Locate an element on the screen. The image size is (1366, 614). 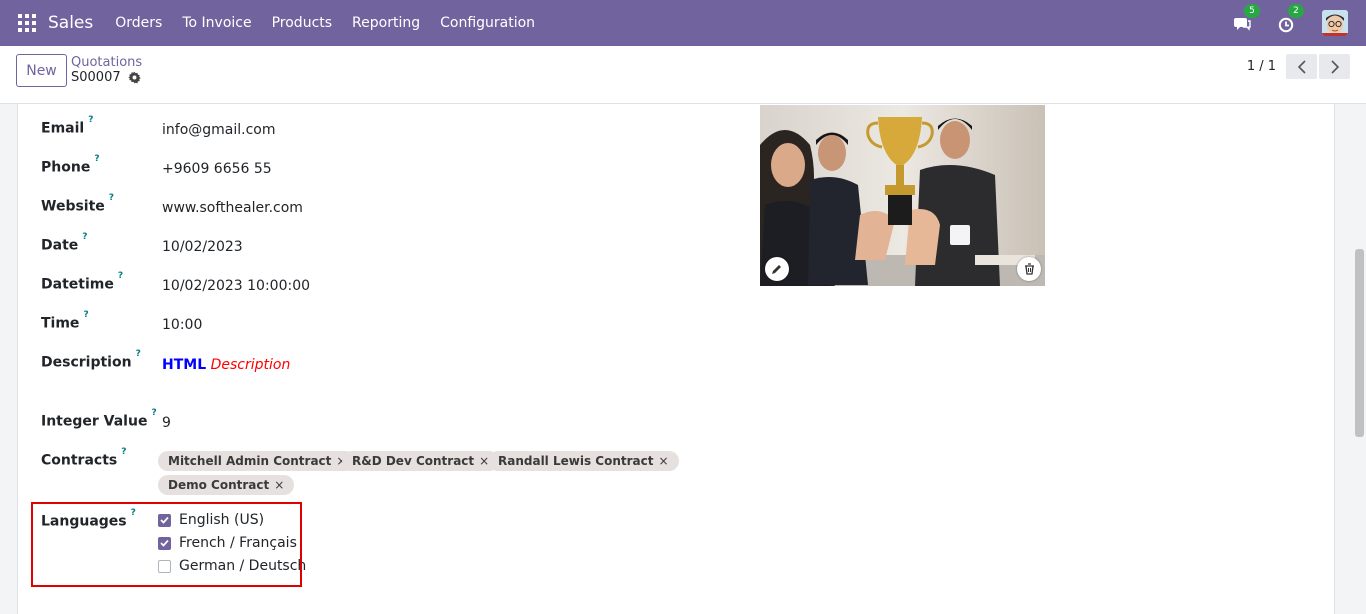
chat-icon is located at coordinates (1242, 24).